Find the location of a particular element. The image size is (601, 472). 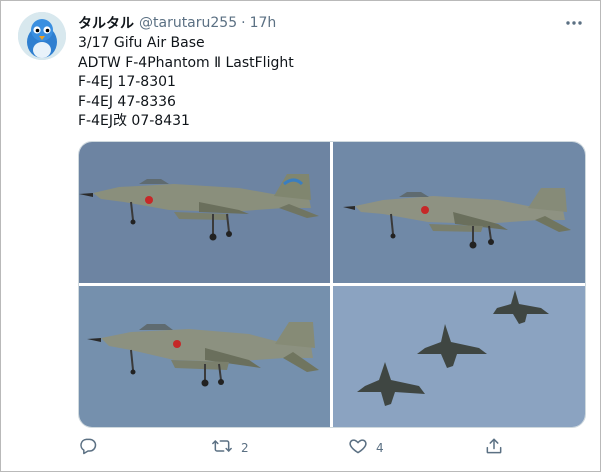

user-handle: @tarutaru255 is located at coordinates (188, 23).